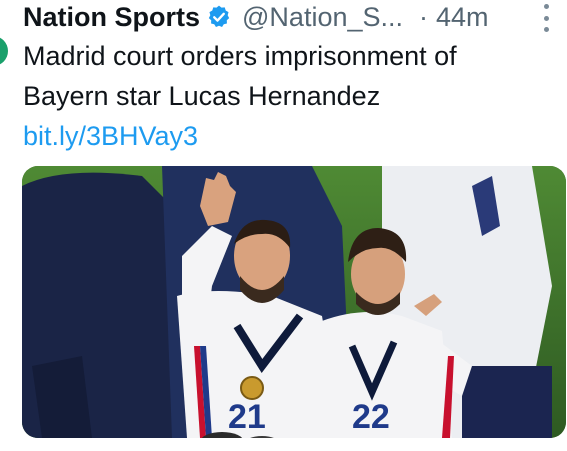 The width and height of the screenshot is (567, 451). Describe the element at coordinates (546, 18) in the screenshot. I see `more-options-icon` at that location.